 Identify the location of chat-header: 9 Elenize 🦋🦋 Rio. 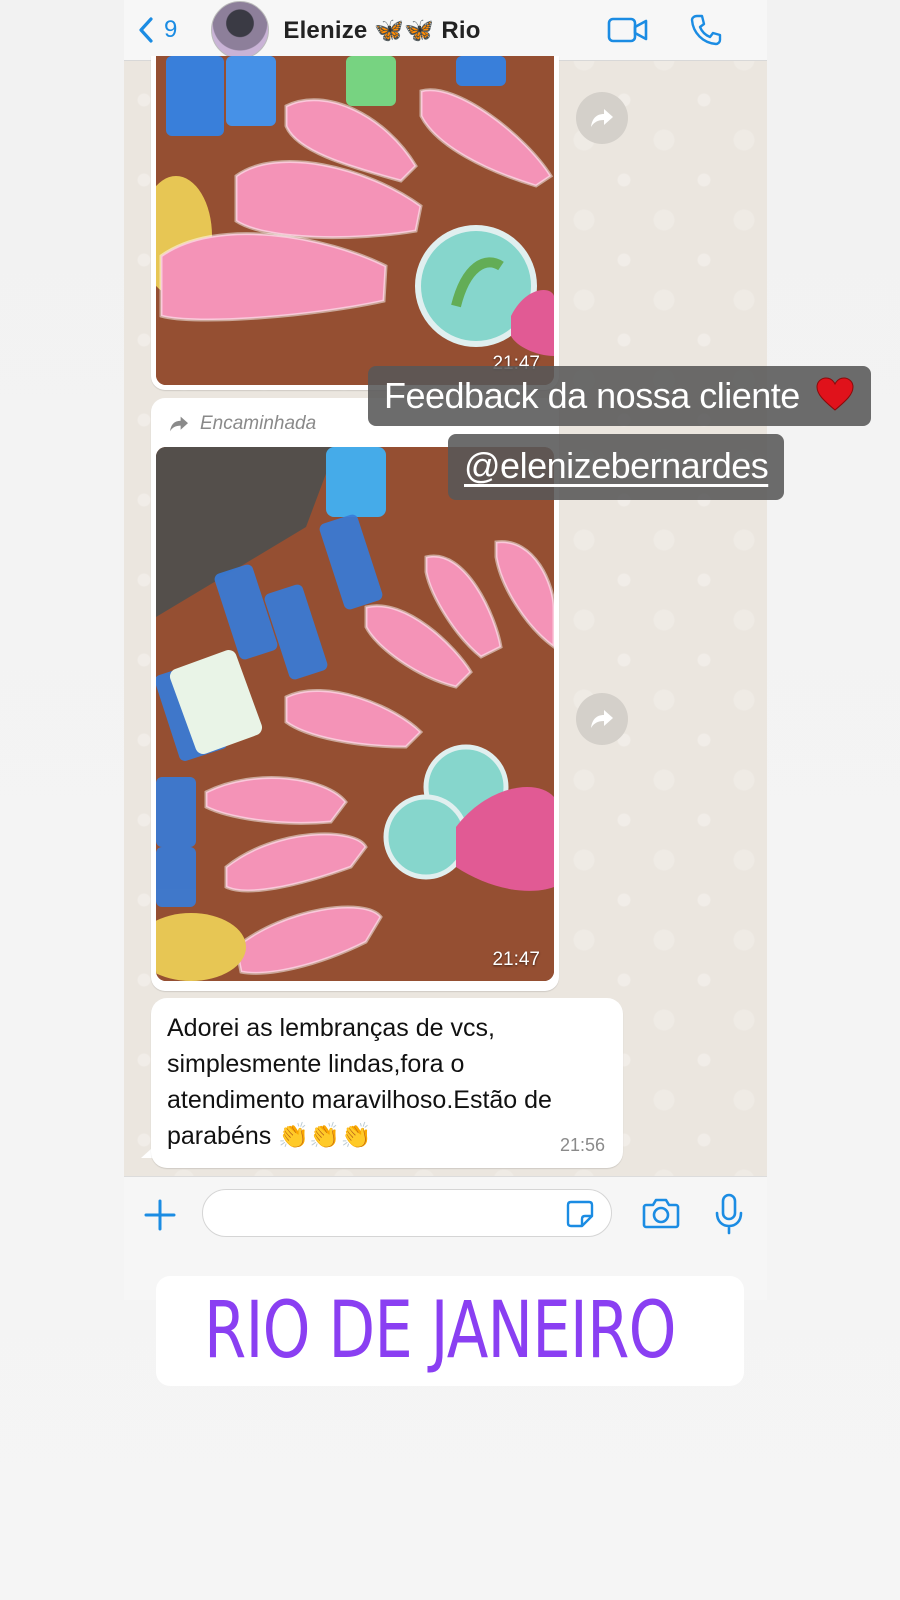
(445, 30).